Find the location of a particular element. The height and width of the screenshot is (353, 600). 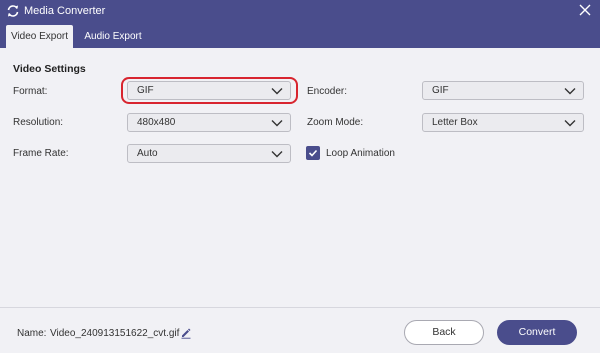

format-highlight-annotation is located at coordinates (209, 90).